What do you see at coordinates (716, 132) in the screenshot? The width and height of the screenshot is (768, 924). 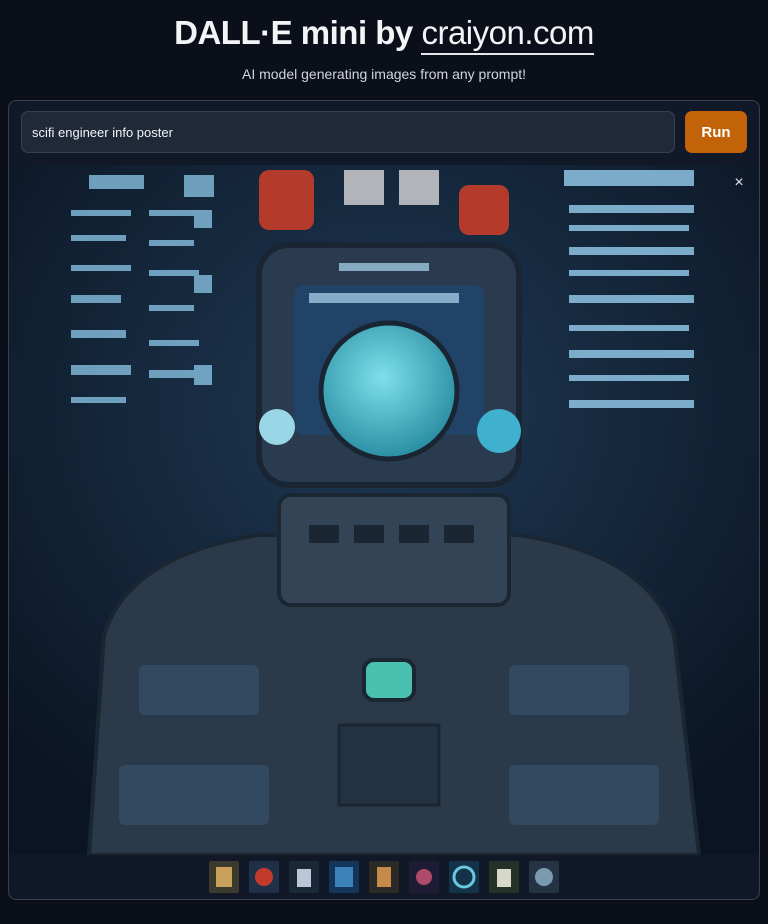 I see `run-button: Run` at bounding box center [716, 132].